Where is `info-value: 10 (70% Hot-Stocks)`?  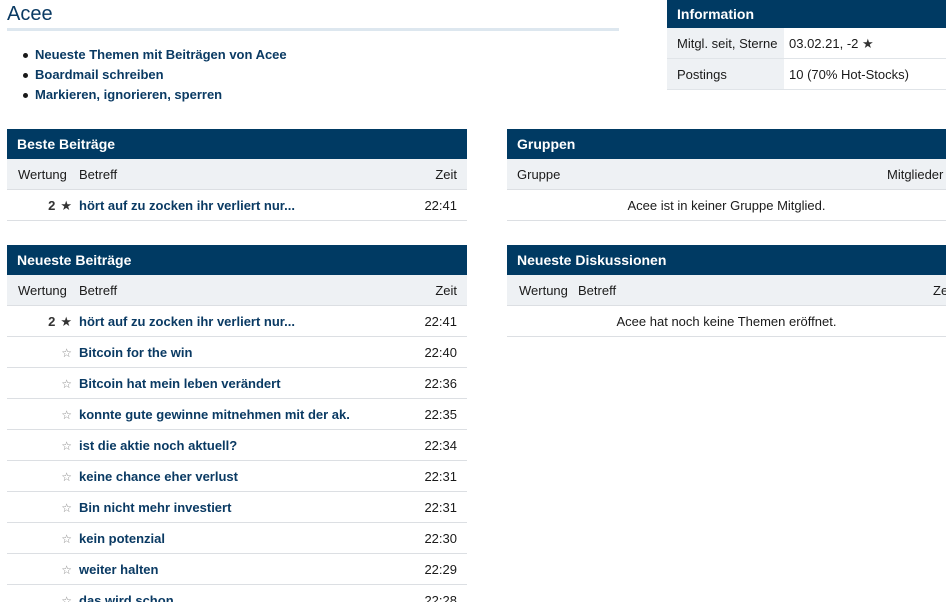 info-value: 10 (70% Hot-Stocks) is located at coordinates (849, 74).